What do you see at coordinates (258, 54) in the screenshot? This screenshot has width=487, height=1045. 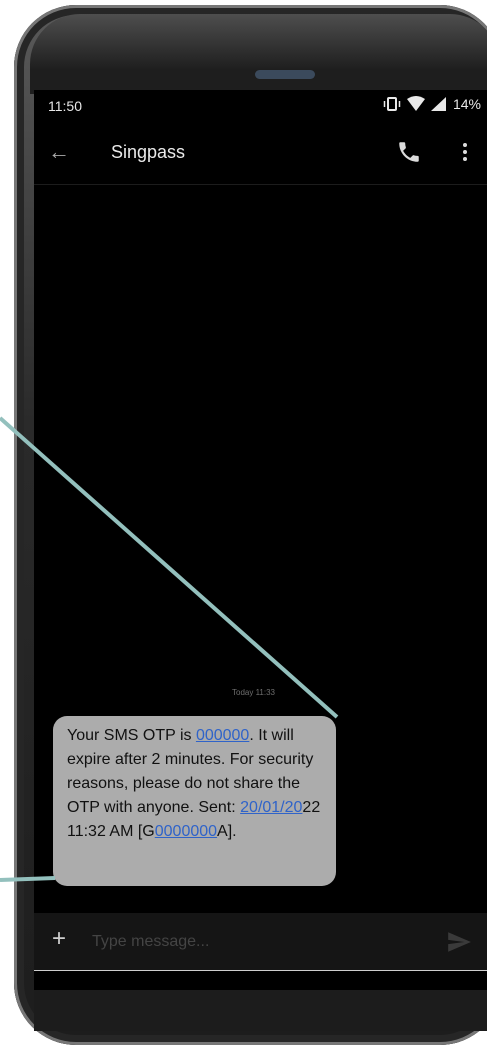 I see `phone-top-bezel` at bounding box center [258, 54].